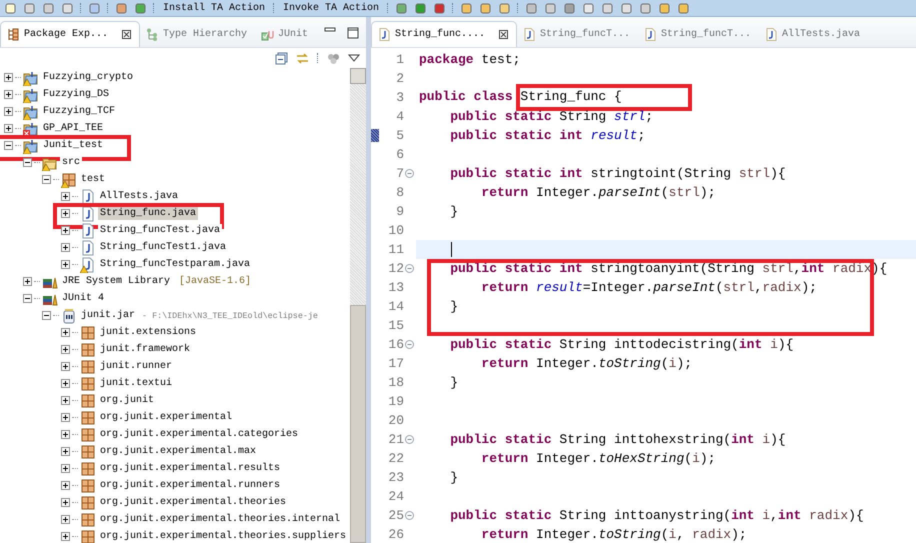 The height and width of the screenshot is (543, 916). I want to click on code-line: public class String_func {, so click(555, 97).